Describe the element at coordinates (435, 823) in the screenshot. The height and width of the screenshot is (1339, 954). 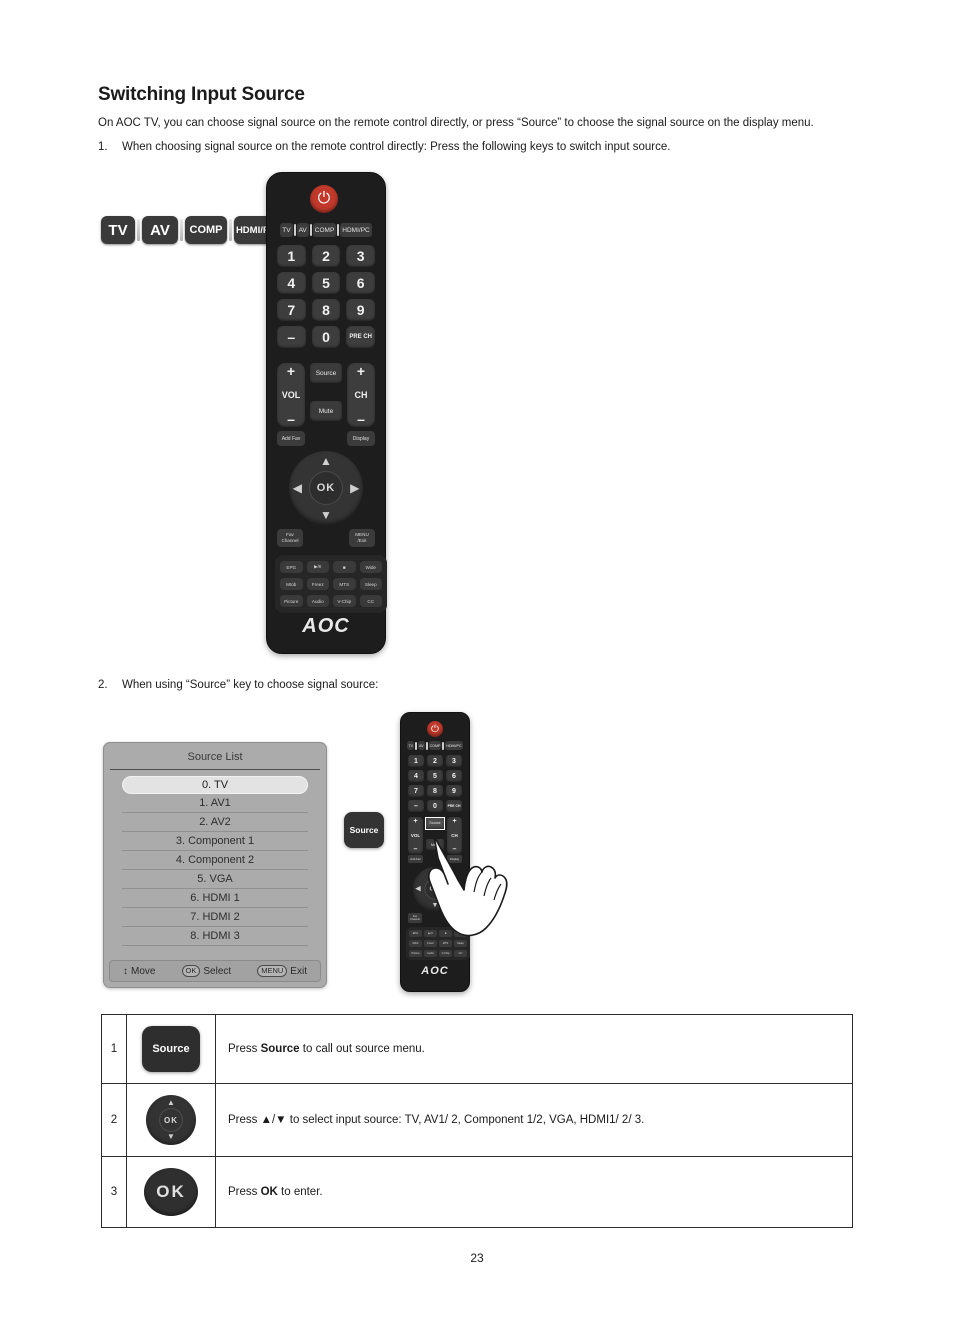
I see `source-key-highlight-box` at that location.